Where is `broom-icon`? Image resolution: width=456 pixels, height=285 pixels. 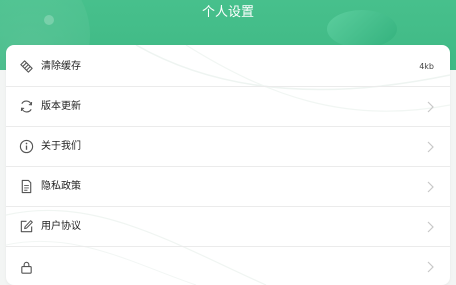
broom-icon is located at coordinates (26, 67).